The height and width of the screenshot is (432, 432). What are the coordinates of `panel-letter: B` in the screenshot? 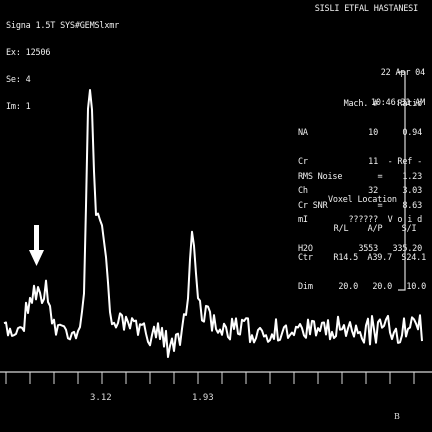 It's located at (397, 416).